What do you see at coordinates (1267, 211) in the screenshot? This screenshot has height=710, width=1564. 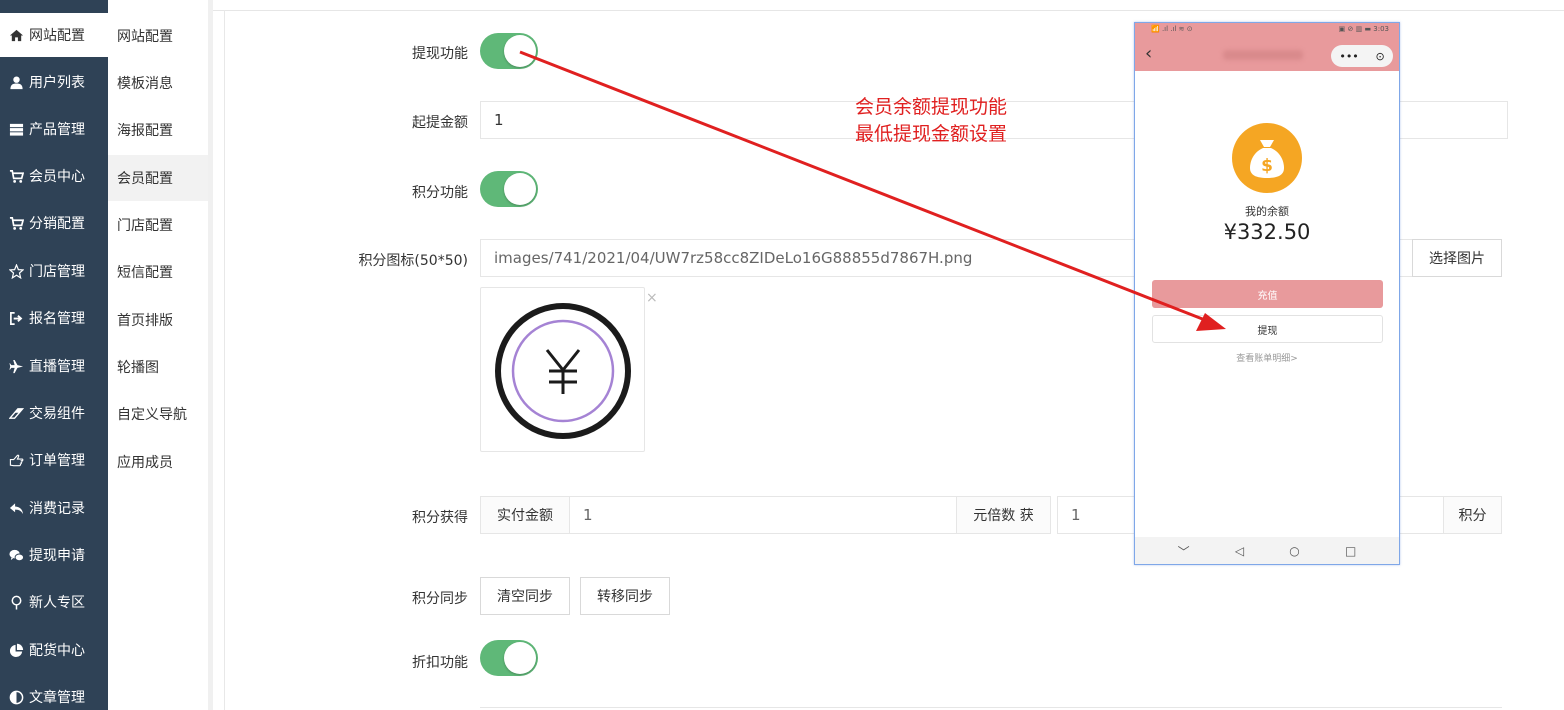 I see `balance-label: 我的余额` at bounding box center [1267, 211].